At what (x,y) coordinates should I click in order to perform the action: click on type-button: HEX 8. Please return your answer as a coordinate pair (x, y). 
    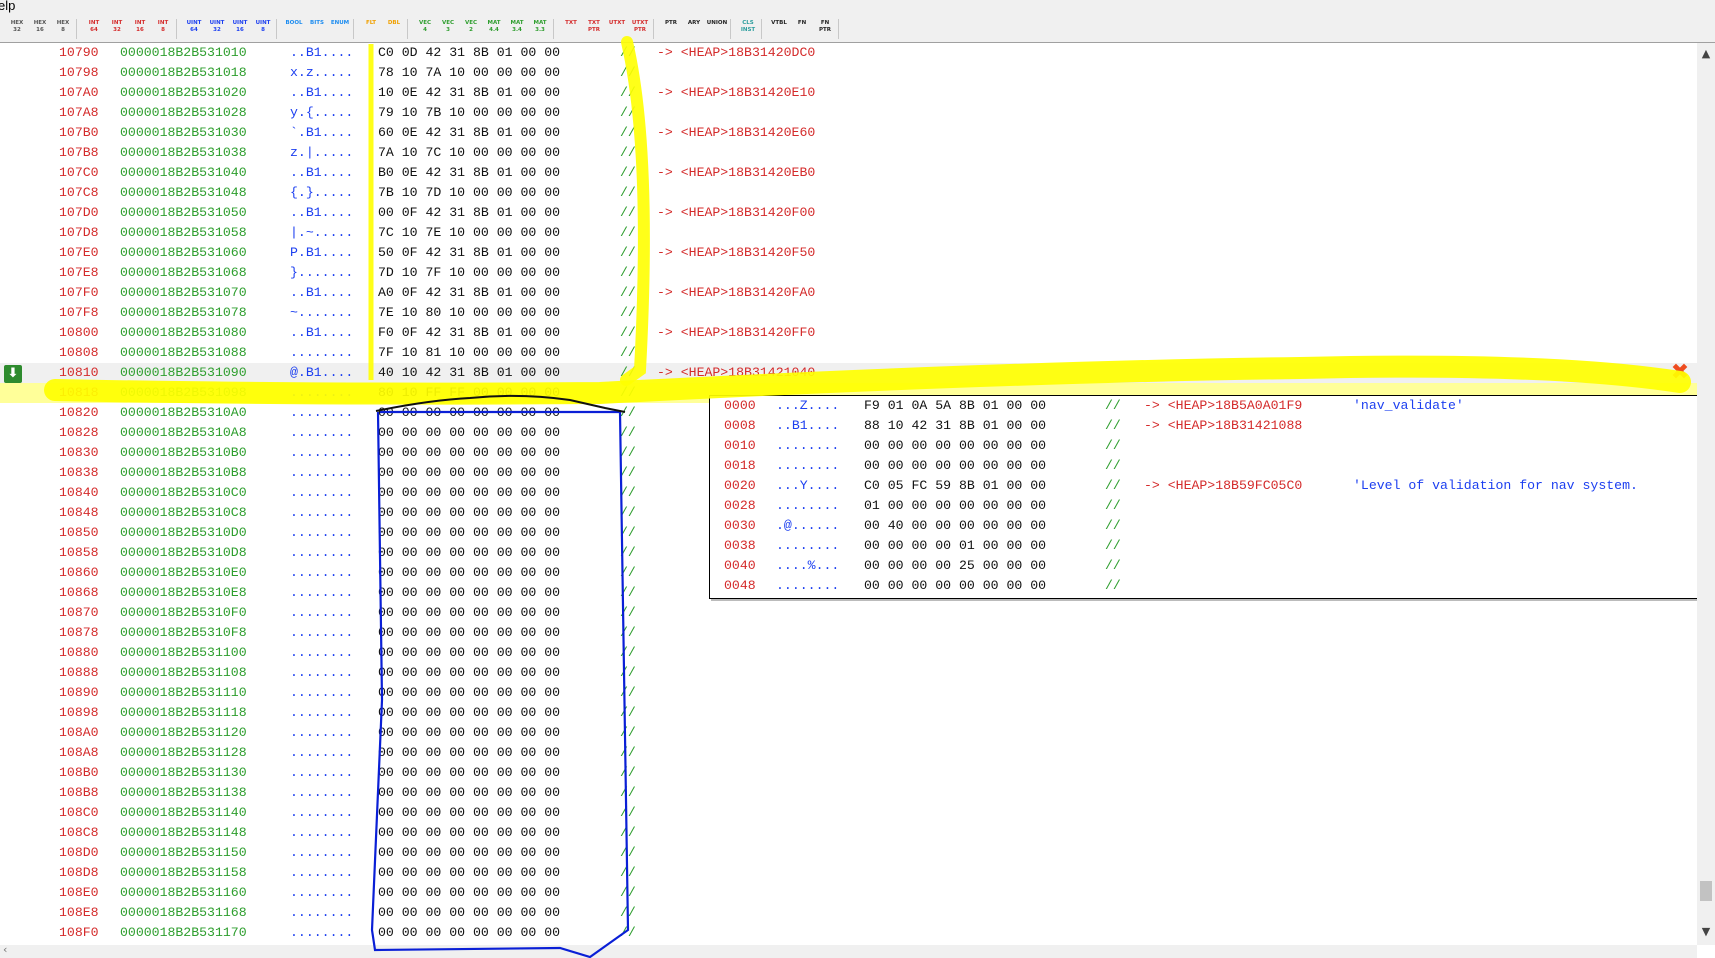
    Looking at the image, I should click on (63, 27).